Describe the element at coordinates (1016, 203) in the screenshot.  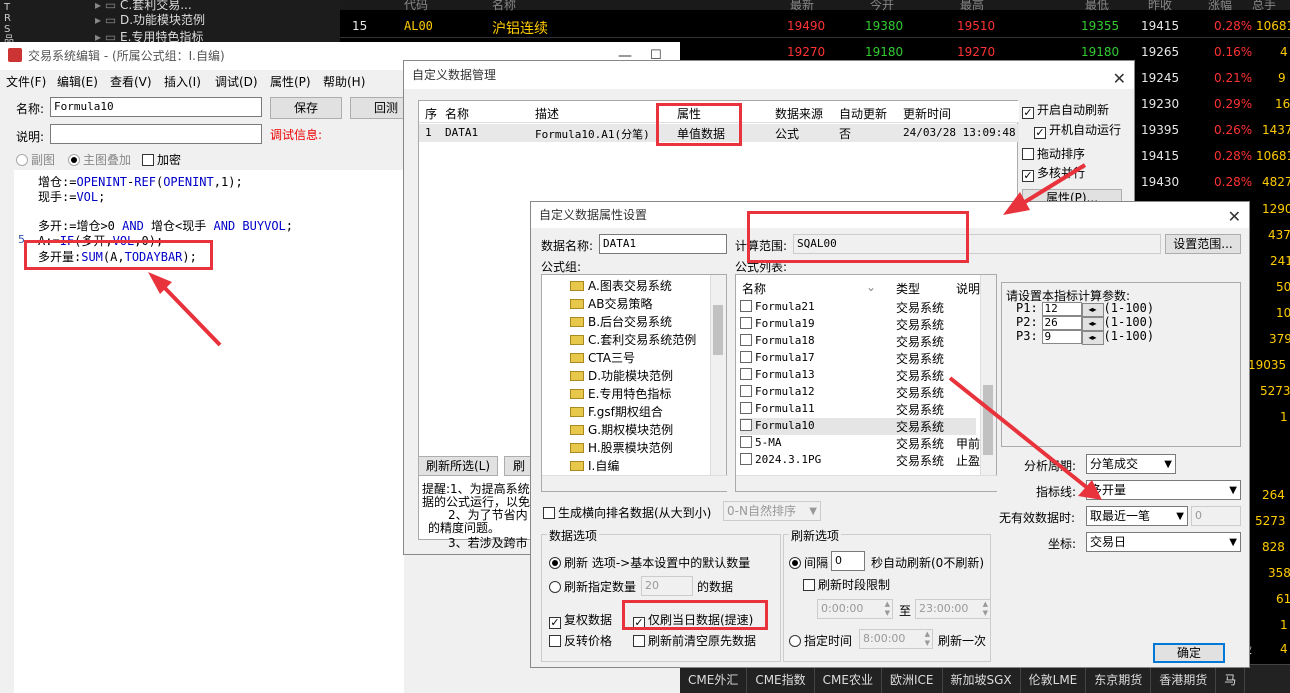
I see `arrow-head` at that location.